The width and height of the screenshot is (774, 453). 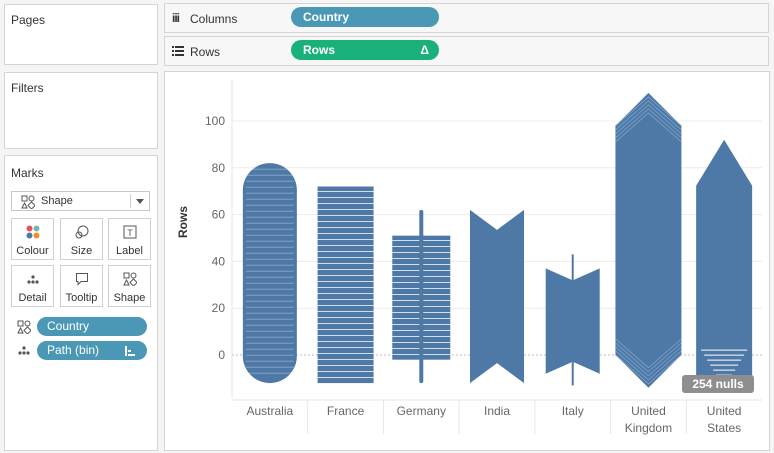 I want to click on svg-text: T, so click(x=130, y=233).